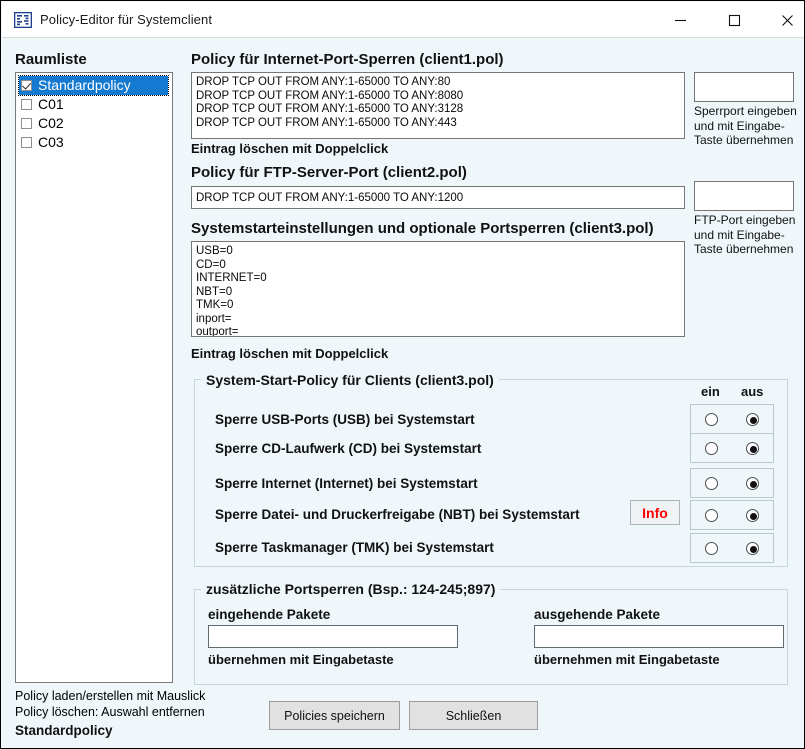  What do you see at coordinates (301, 659) in the screenshot?
I see `incoming-packets-note: übernehmen mit Eingabetaste` at bounding box center [301, 659].